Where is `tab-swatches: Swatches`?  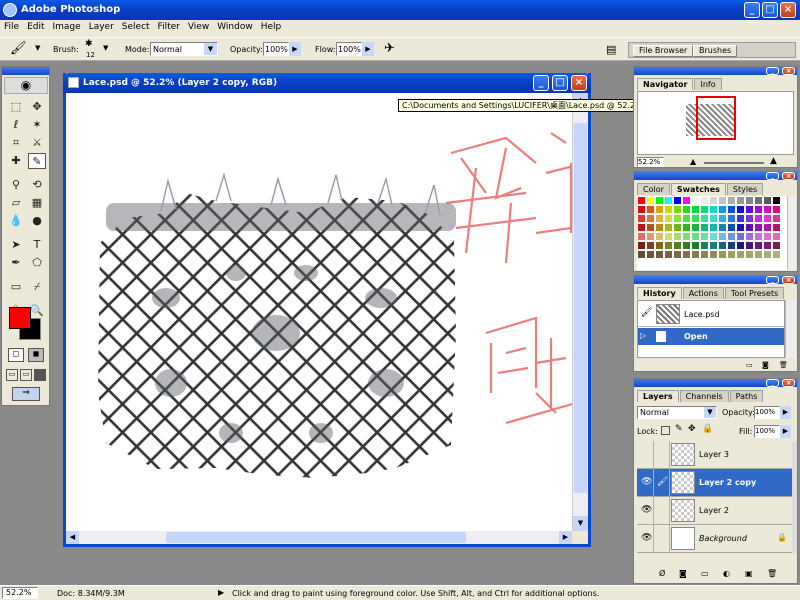
tab-swatches: Swatches is located at coordinates (698, 189).